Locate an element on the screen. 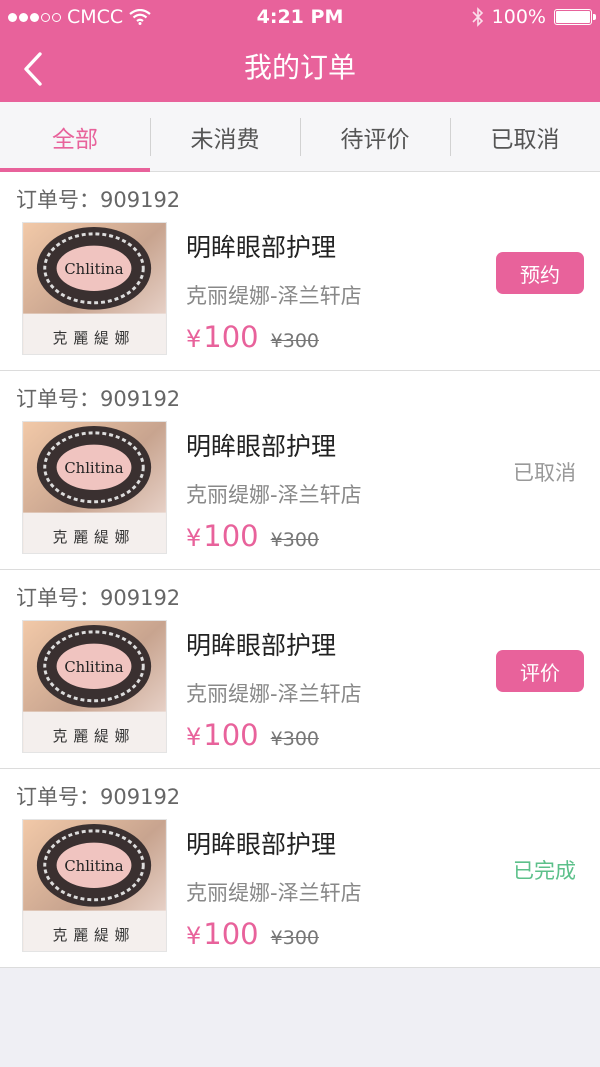 The width and height of the screenshot is (600, 1067). tab-cancelled: 已取消 is located at coordinates (525, 136).